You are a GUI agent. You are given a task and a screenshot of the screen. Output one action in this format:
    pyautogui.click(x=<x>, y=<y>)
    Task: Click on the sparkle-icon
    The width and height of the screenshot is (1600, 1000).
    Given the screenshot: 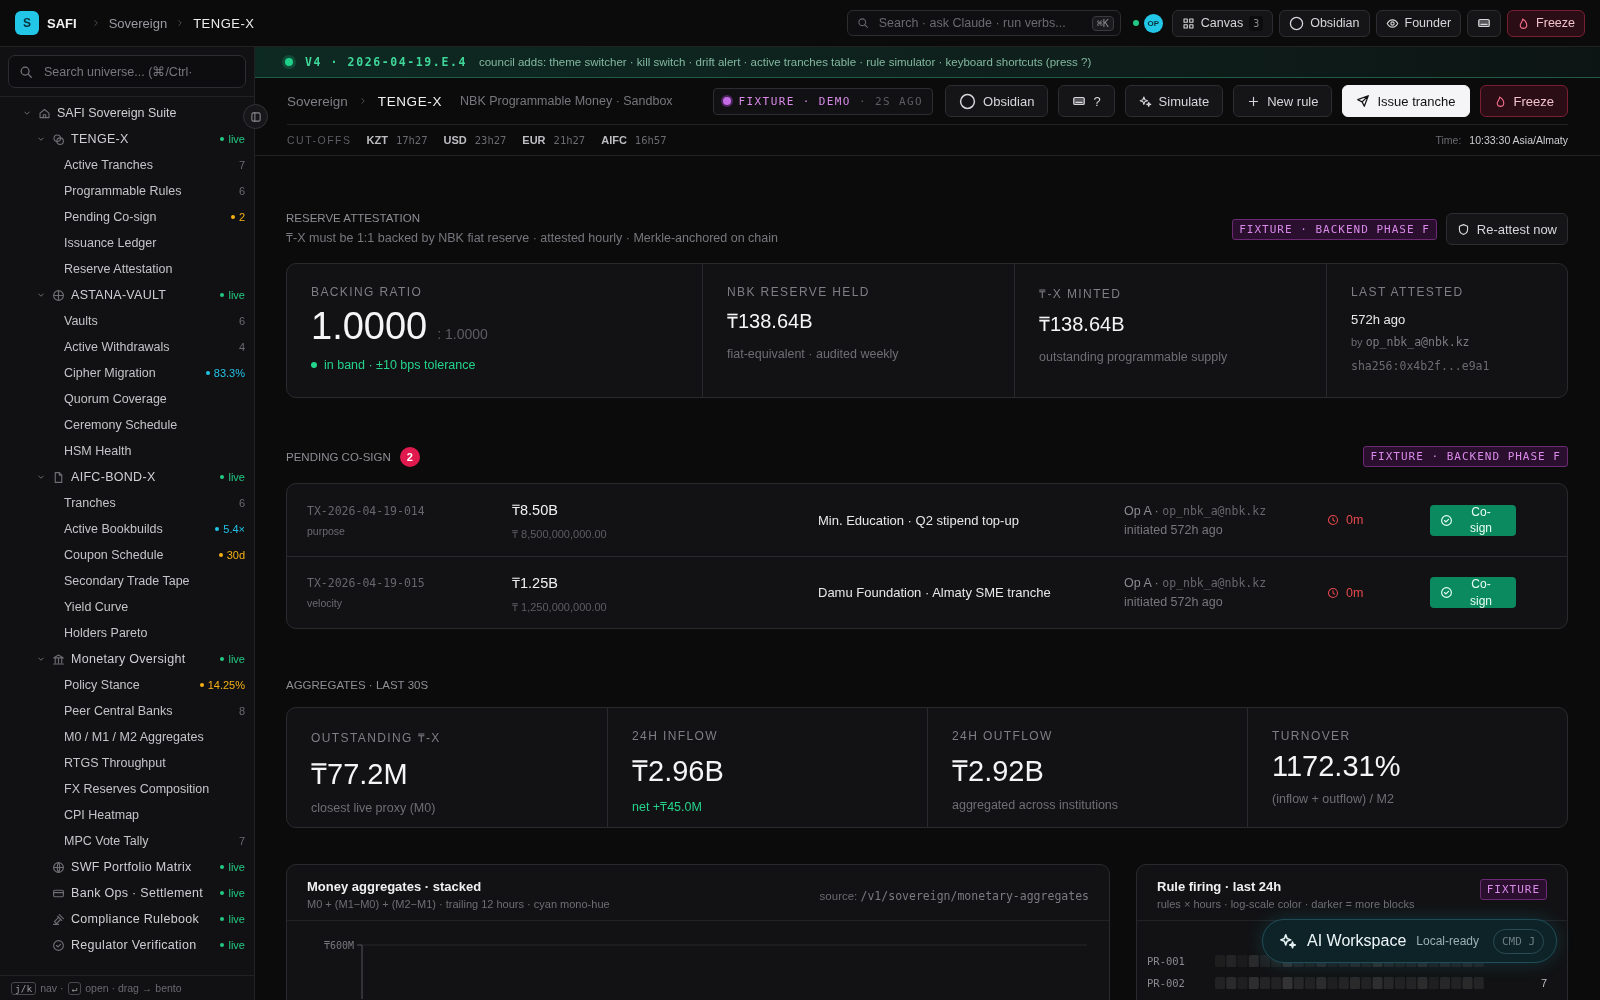 What is the action you would take?
    pyautogui.click(x=1145, y=101)
    